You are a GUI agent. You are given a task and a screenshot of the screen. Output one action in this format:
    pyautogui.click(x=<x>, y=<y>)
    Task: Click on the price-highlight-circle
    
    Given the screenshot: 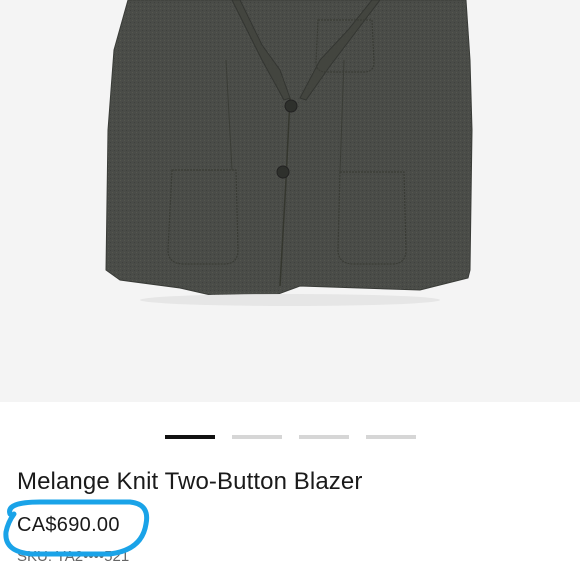 What is the action you would take?
    pyautogui.click(x=76, y=528)
    